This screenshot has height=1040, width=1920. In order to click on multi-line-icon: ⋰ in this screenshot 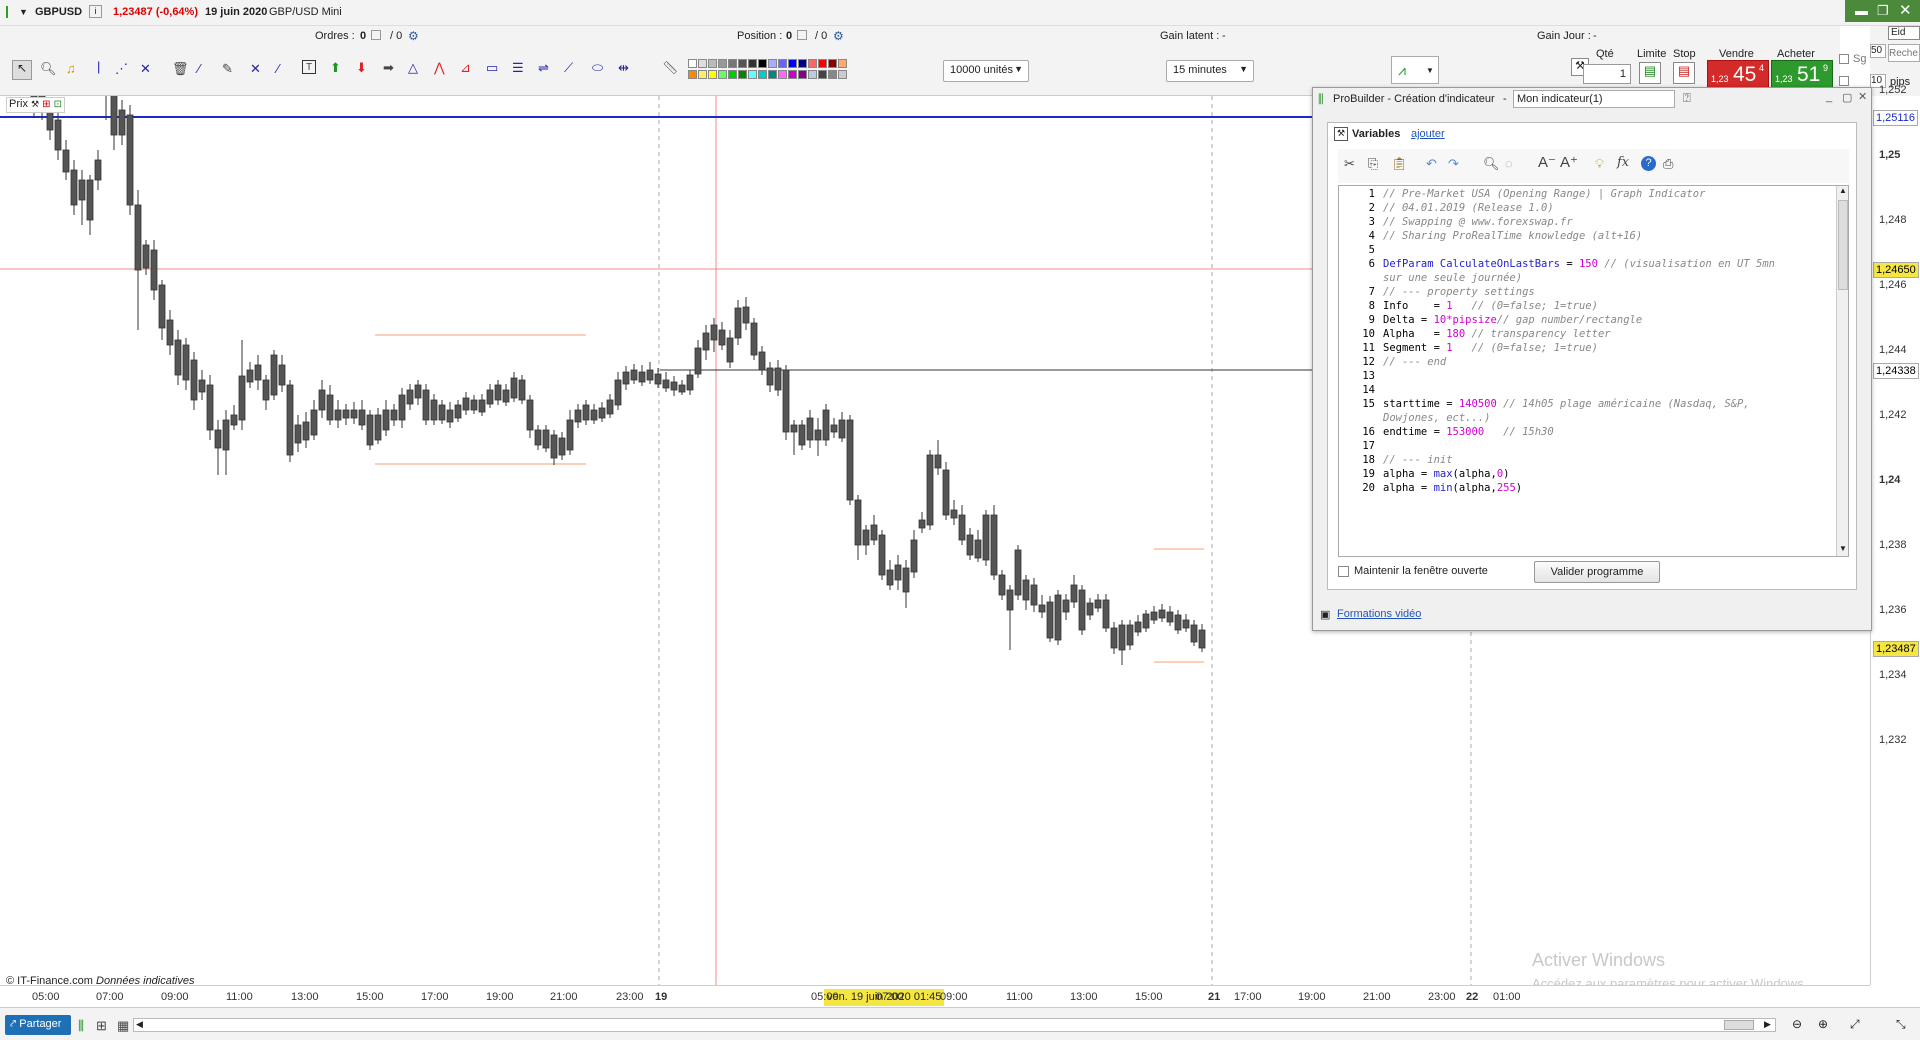, I will do `click(121, 69)`.